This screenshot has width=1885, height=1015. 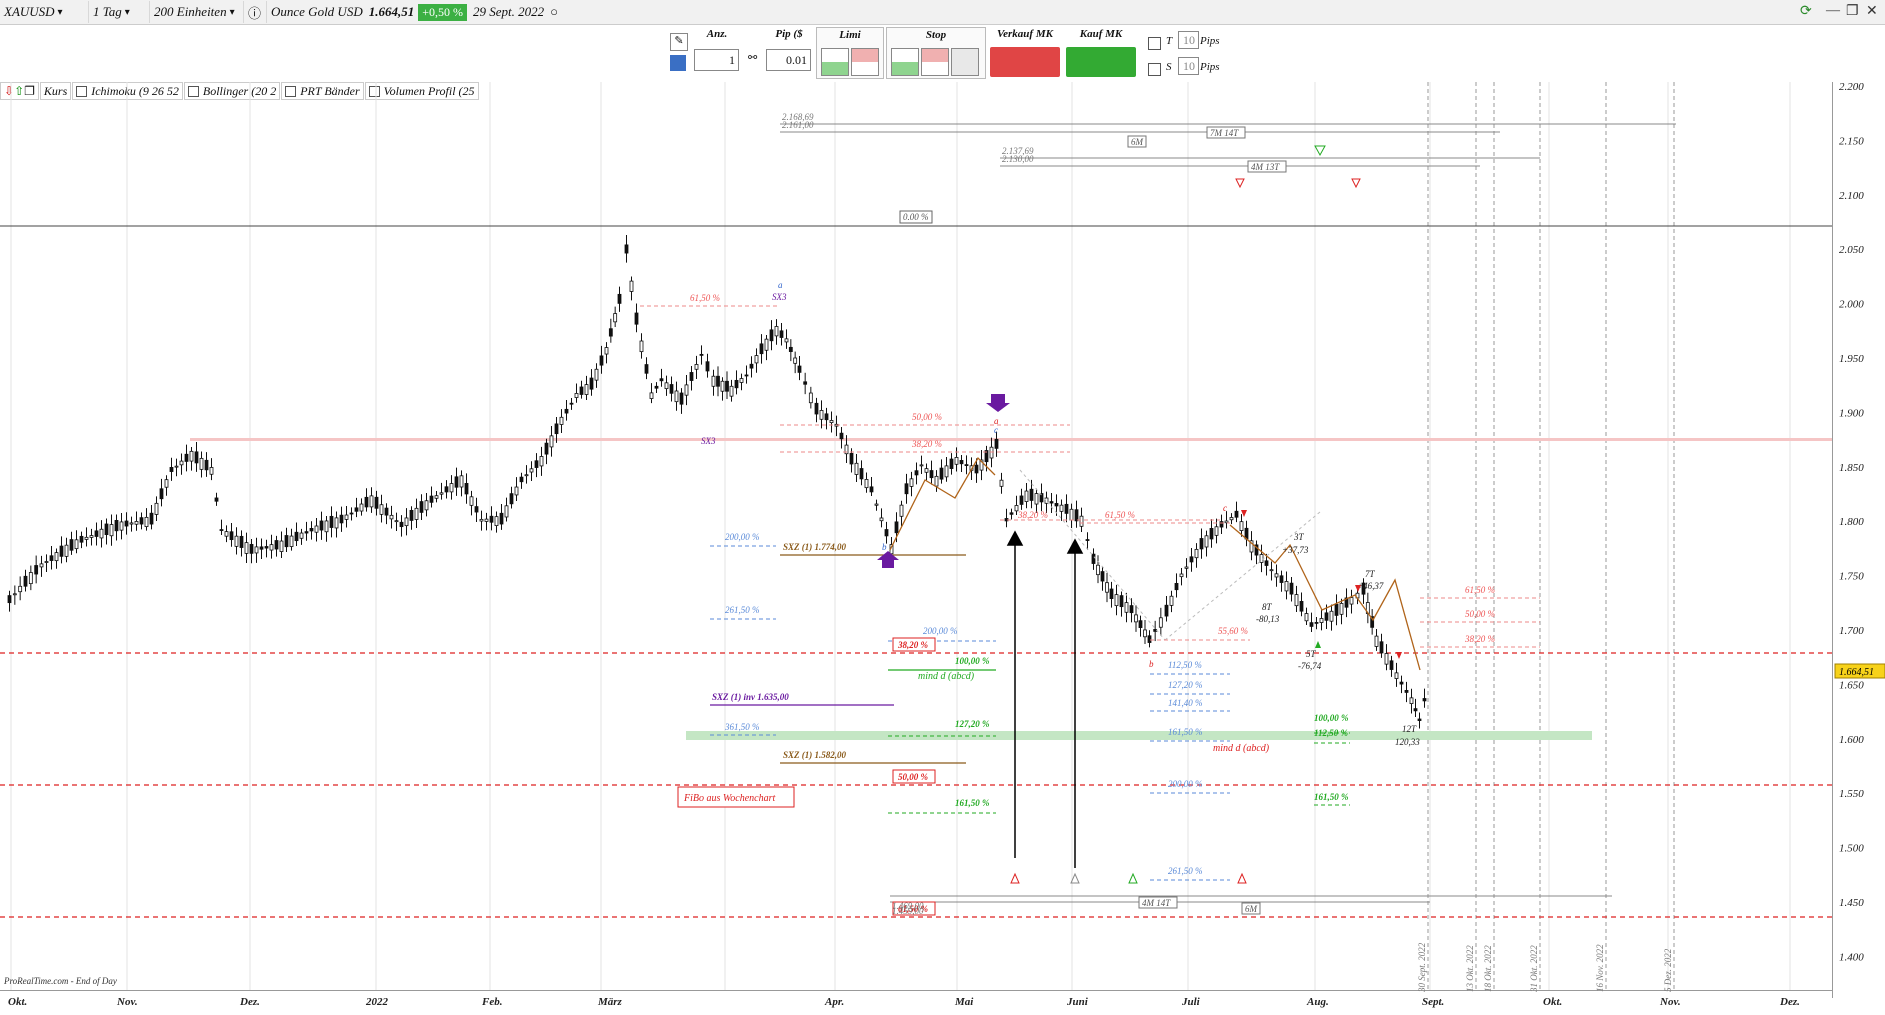 What do you see at coordinates (788, 60) in the screenshot?
I see `pip-input: 0.01` at bounding box center [788, 60].